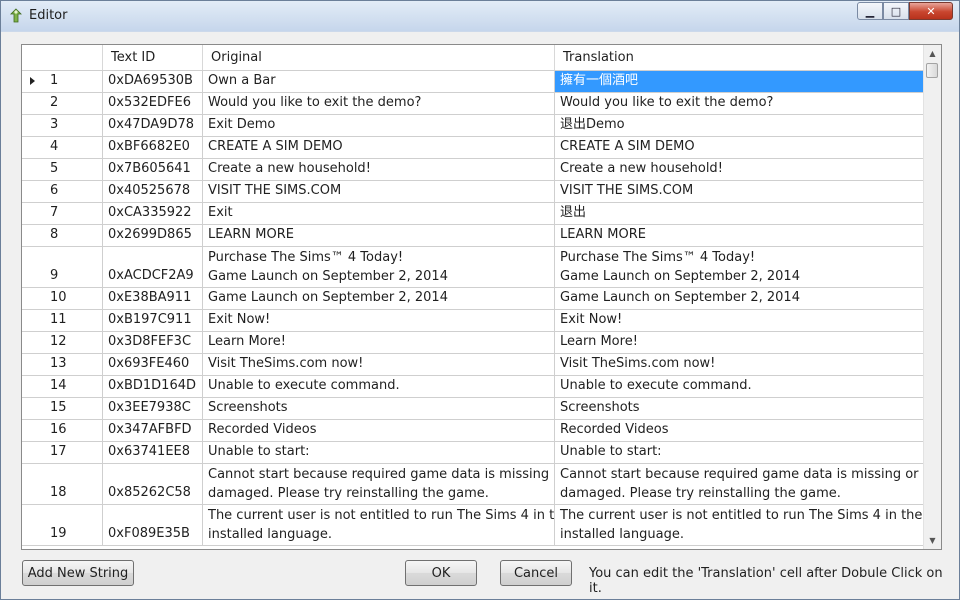 Image resolution: width=960 pixels, height=600 pixels. I want to click on text-id-cell: 0x3D8FEF3C, so click(153, 343).